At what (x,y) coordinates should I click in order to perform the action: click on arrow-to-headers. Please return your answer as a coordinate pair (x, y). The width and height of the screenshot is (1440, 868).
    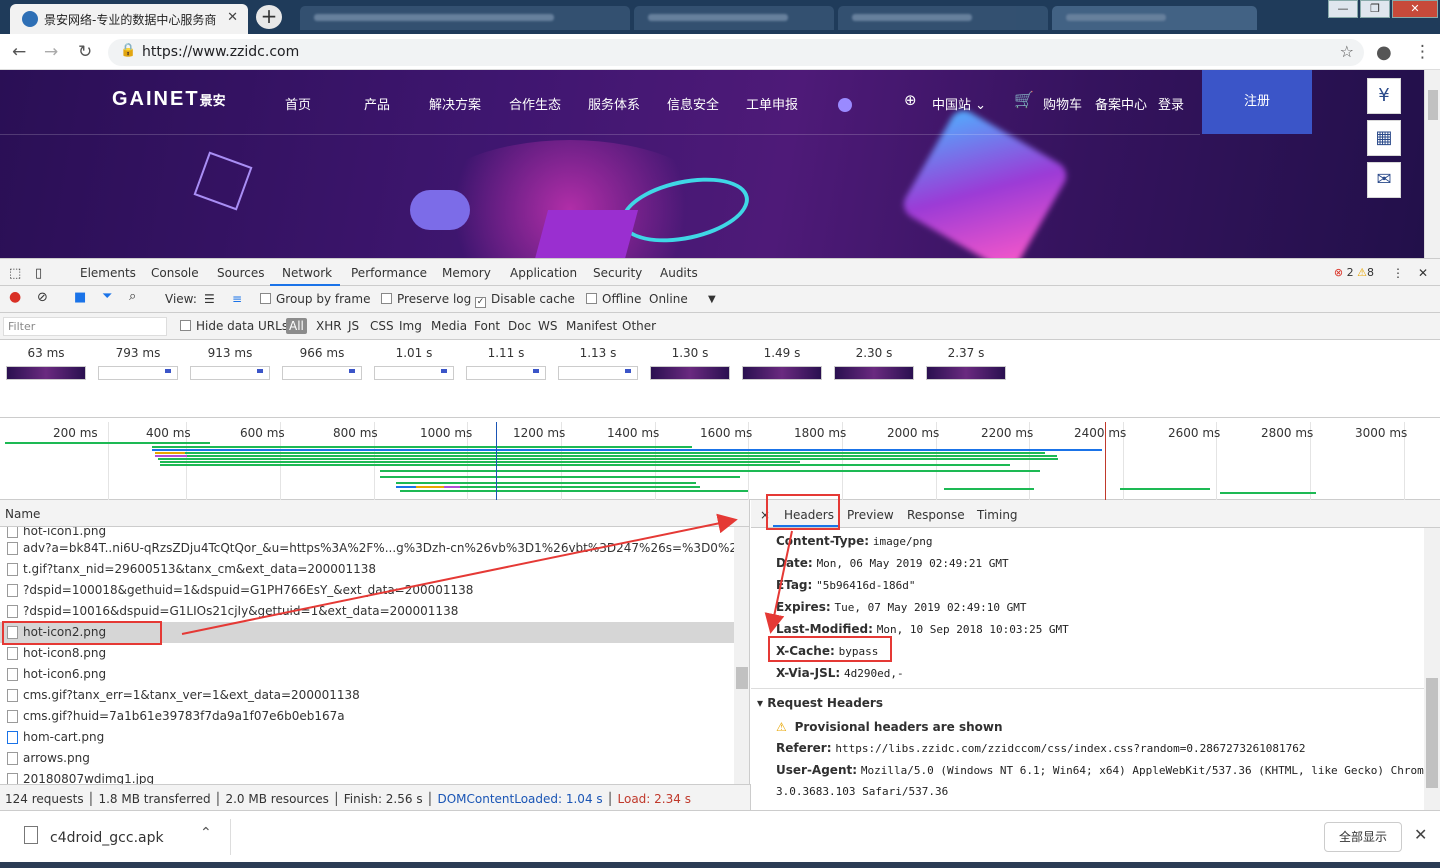
    Looking at the image, I should click on (459, 574).